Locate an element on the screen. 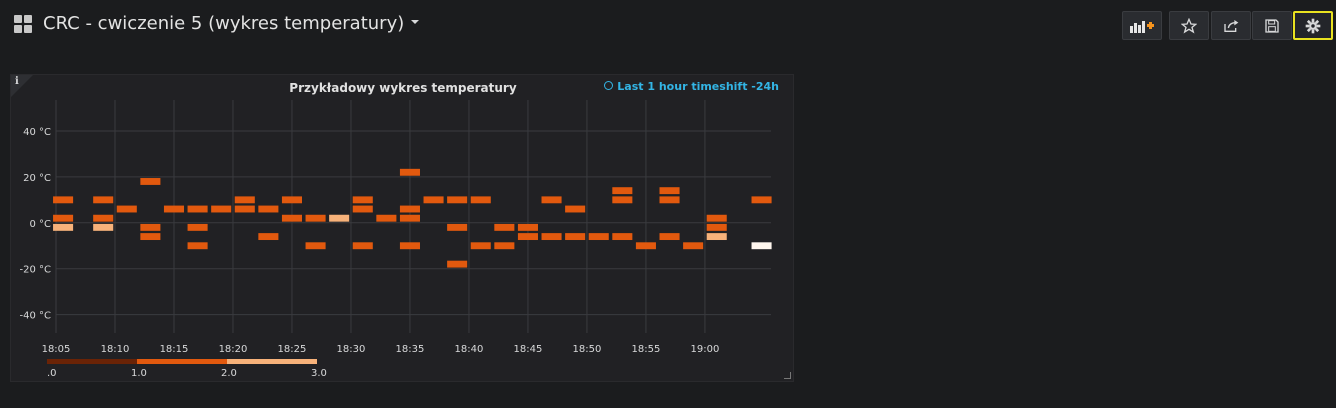 The image size is (1336, 408). save-icon is located at coordinates (1272, 25).